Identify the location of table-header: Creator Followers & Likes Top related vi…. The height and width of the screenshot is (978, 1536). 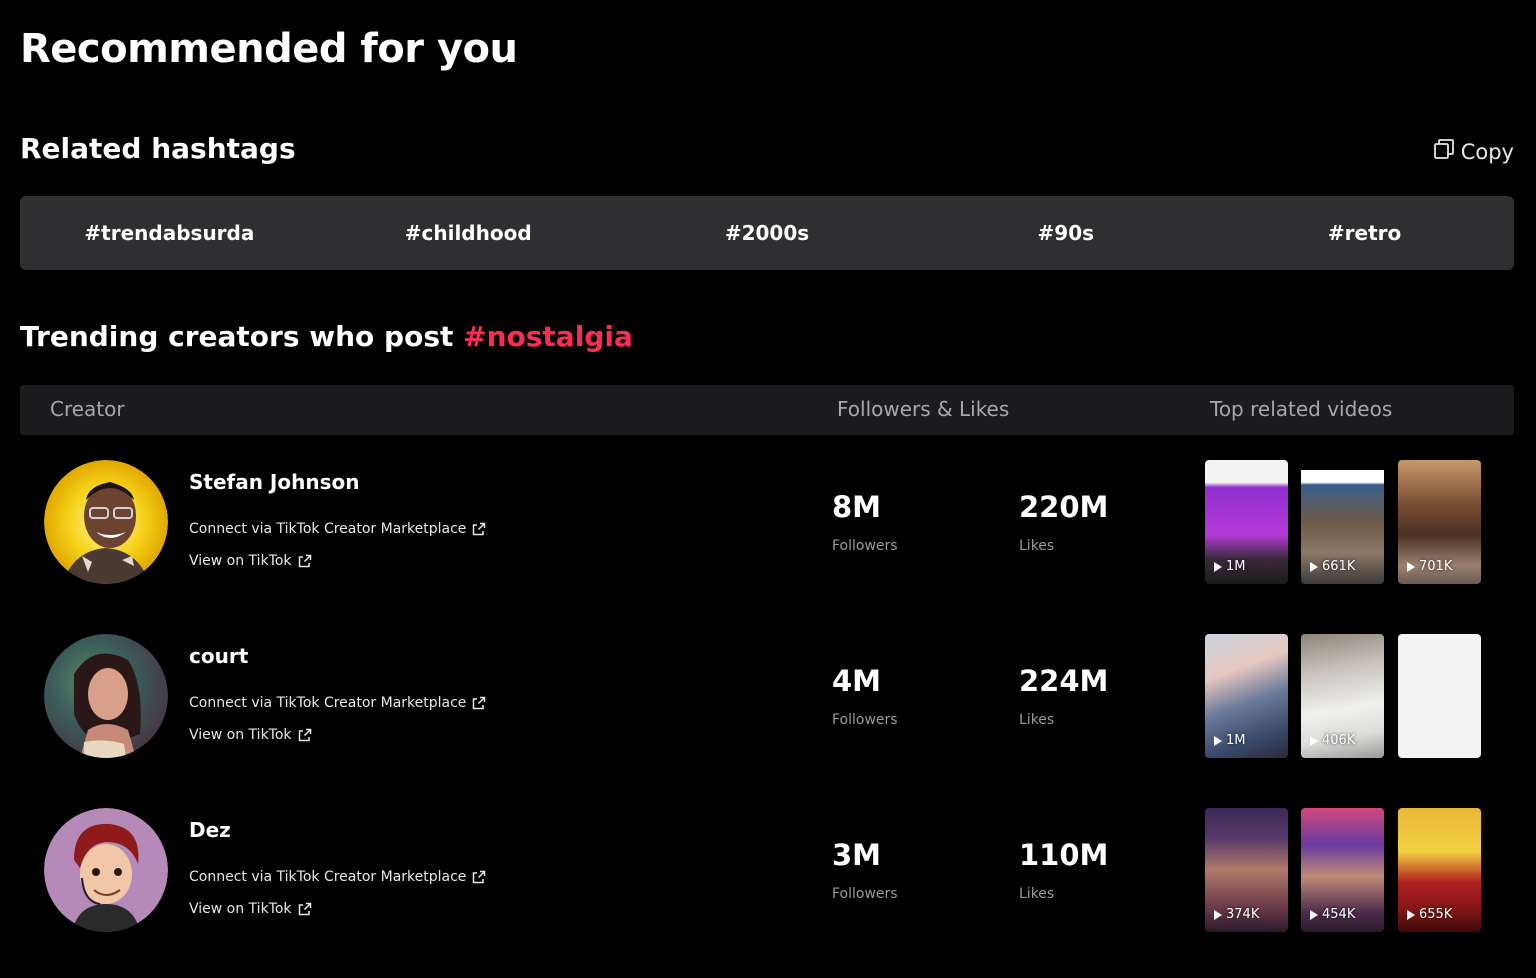
(767, 410).